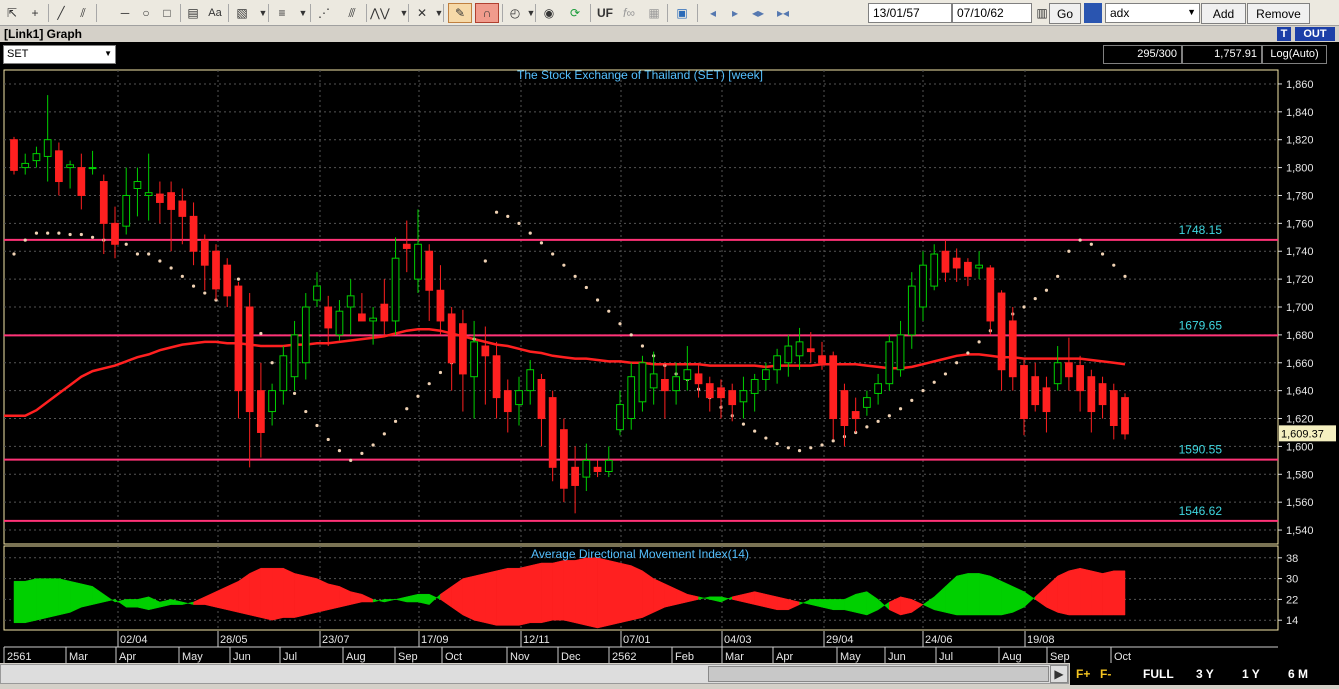  What do you see at coordinates (1223, 13) in the screenshot?
I see `add-button: Add` at bounding box center [1223, 13].